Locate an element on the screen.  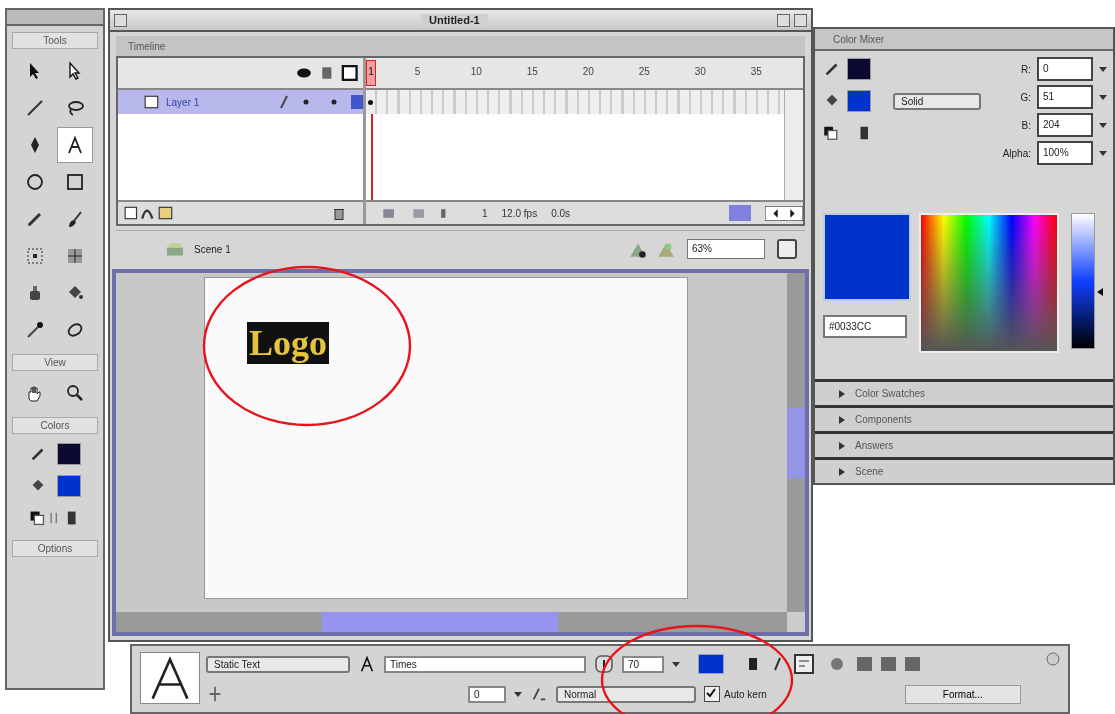
lock-dot-icon is located at coordinates (334, 102).